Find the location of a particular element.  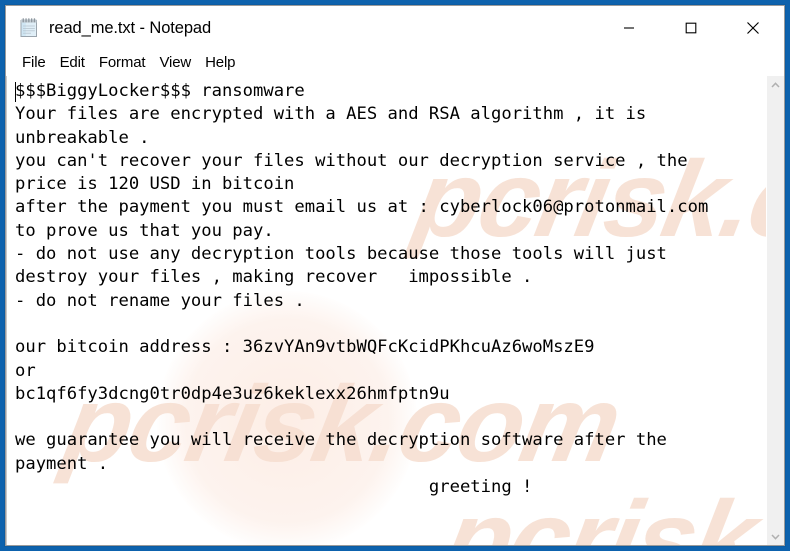

minimize-button is located at coordinates (629, 28).